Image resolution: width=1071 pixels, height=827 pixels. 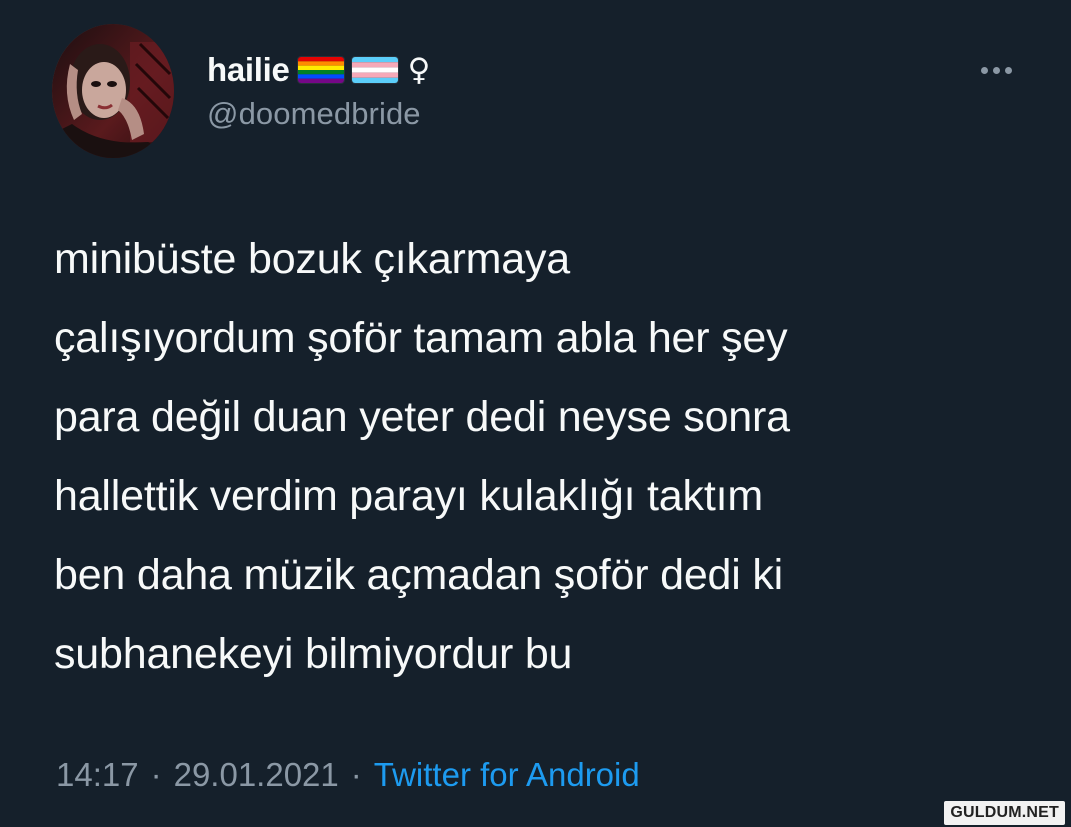 What do you see at coordinates (419, 69) in the screenshot?
I see `female-sign-icon: ♀` at bounding box center [419, 69].